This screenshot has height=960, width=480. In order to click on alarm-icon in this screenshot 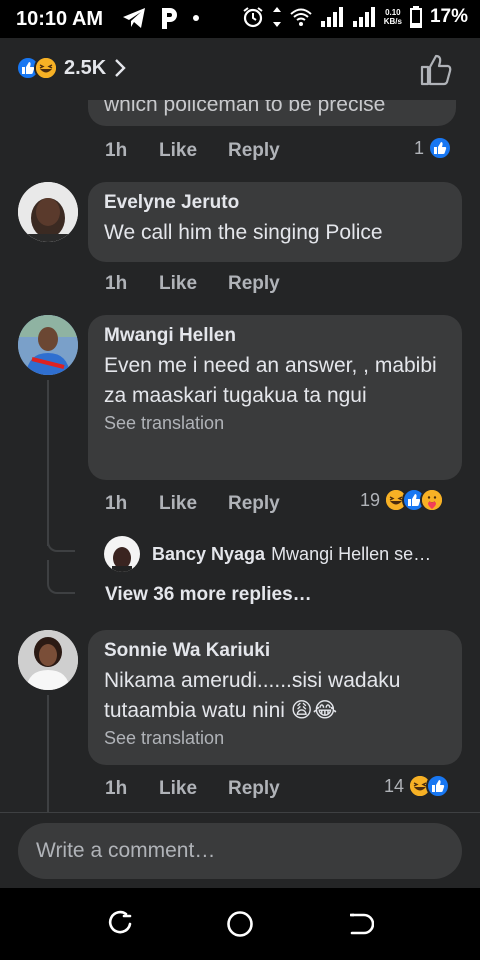, I will do `click(253, 17)`.